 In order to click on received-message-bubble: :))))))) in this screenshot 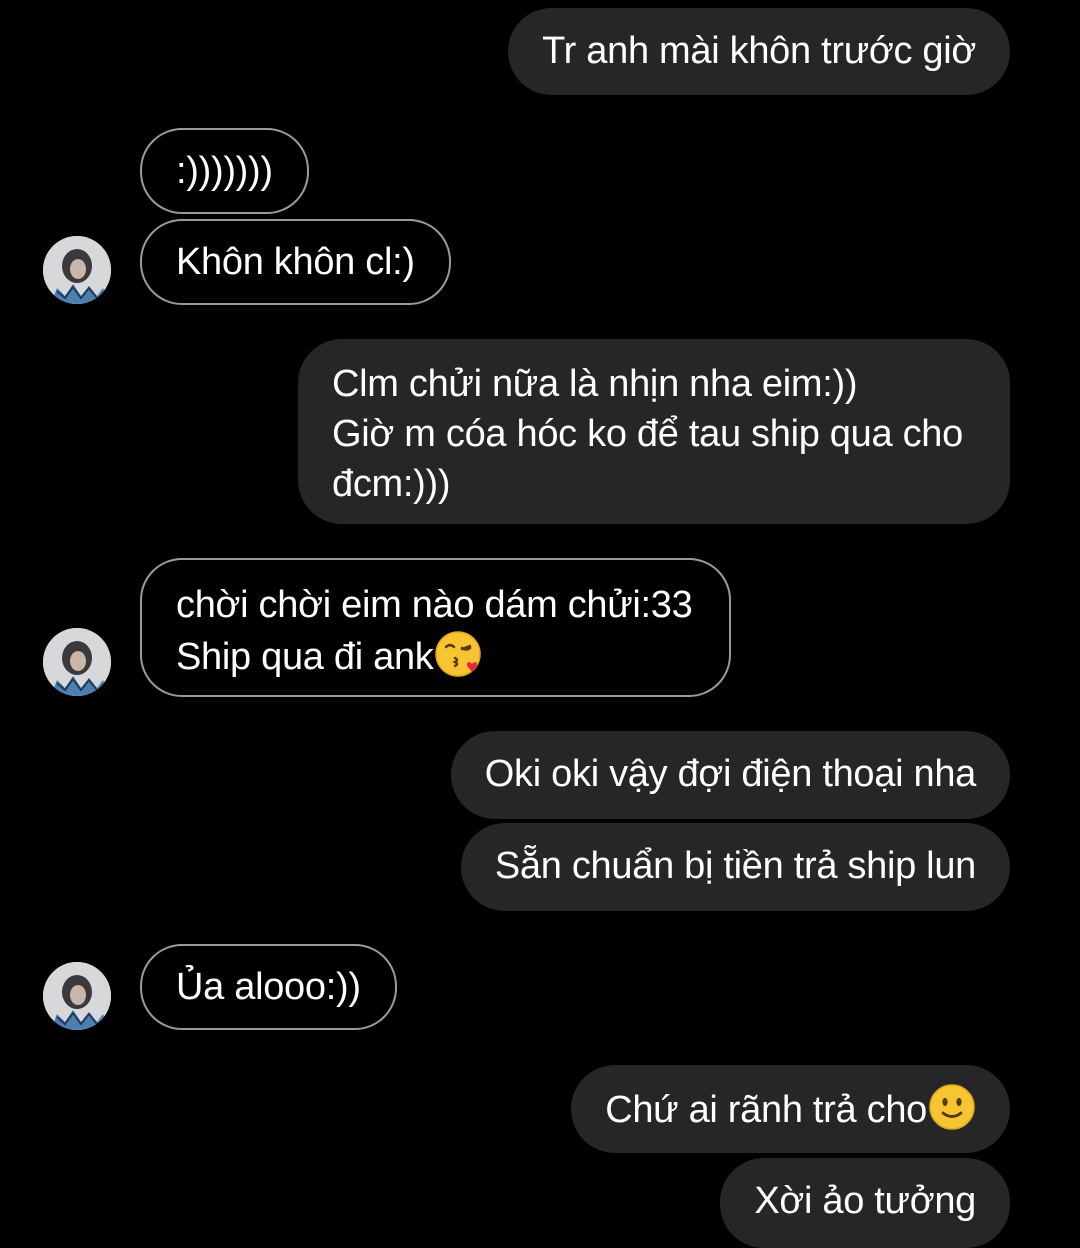, I will do `click(224, 171)`.